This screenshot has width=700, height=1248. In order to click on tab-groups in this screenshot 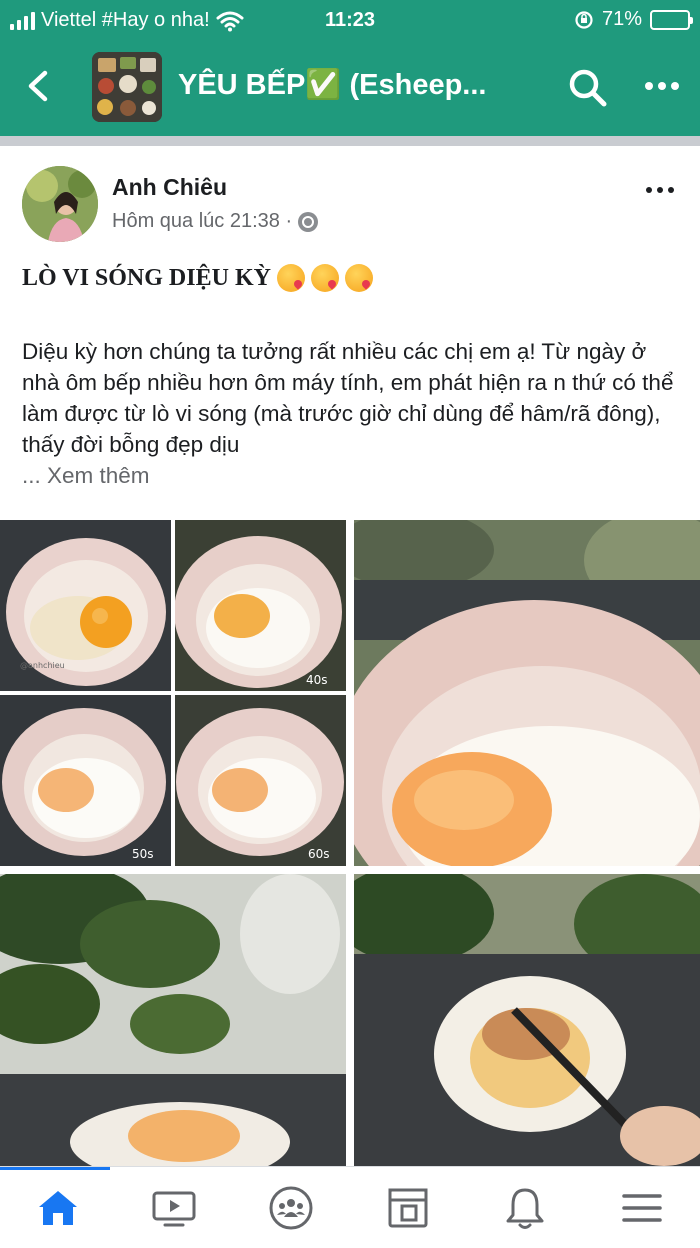, I will do `click(291, 1207)`.